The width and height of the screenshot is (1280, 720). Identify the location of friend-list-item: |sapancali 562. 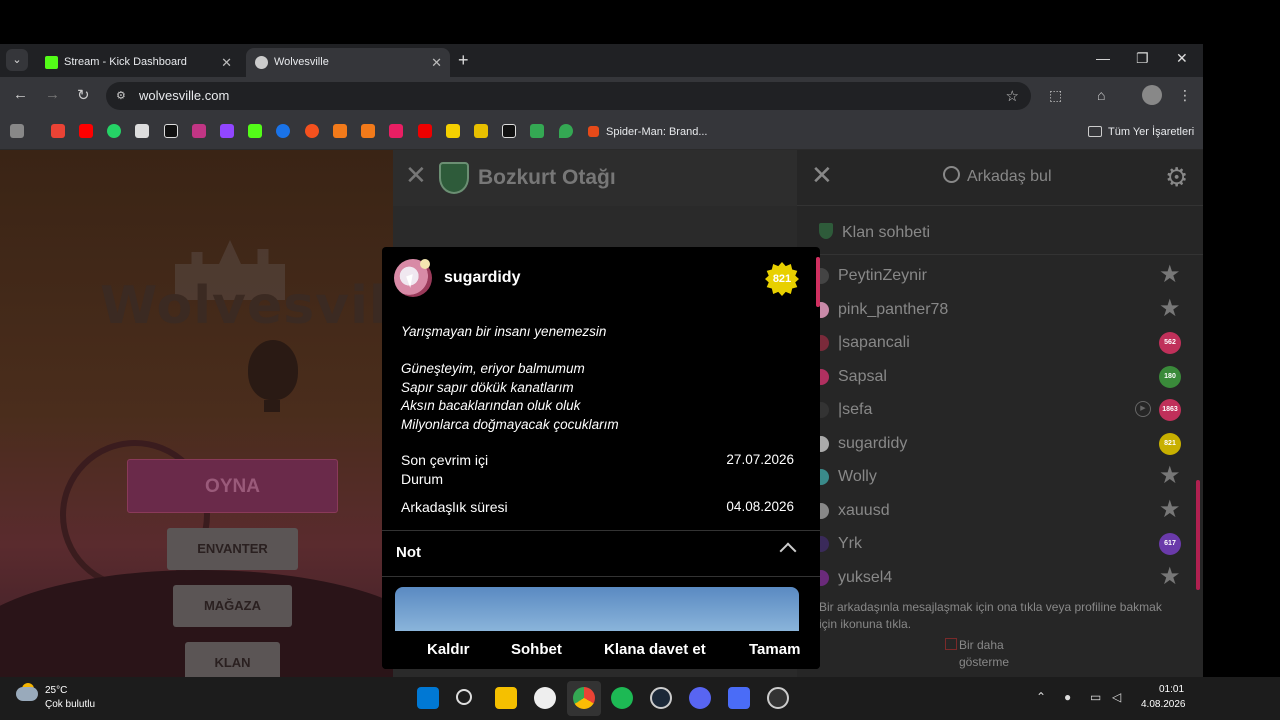
(1000, 342).